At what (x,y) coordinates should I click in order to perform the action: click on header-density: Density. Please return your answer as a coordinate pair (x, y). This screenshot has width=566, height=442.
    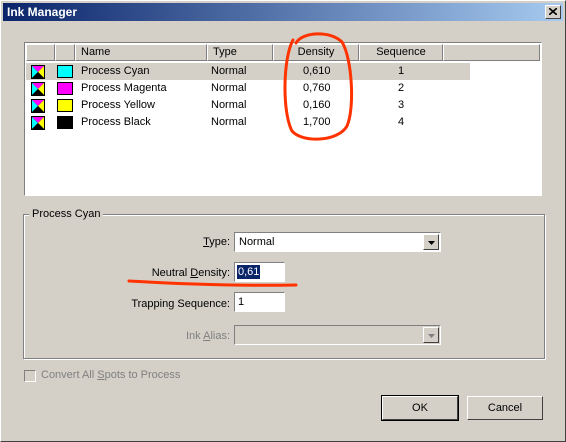
    Looking at the image, I should click on (316, 52).